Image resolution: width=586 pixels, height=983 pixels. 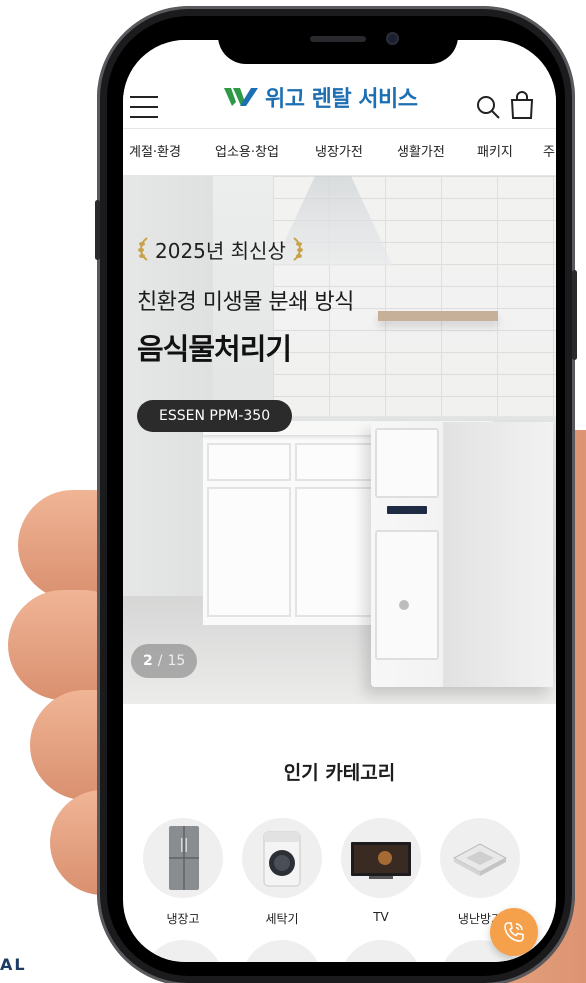 I want to click on hero-badge-text: 2025년 최신상, so click(x=220, y=250).